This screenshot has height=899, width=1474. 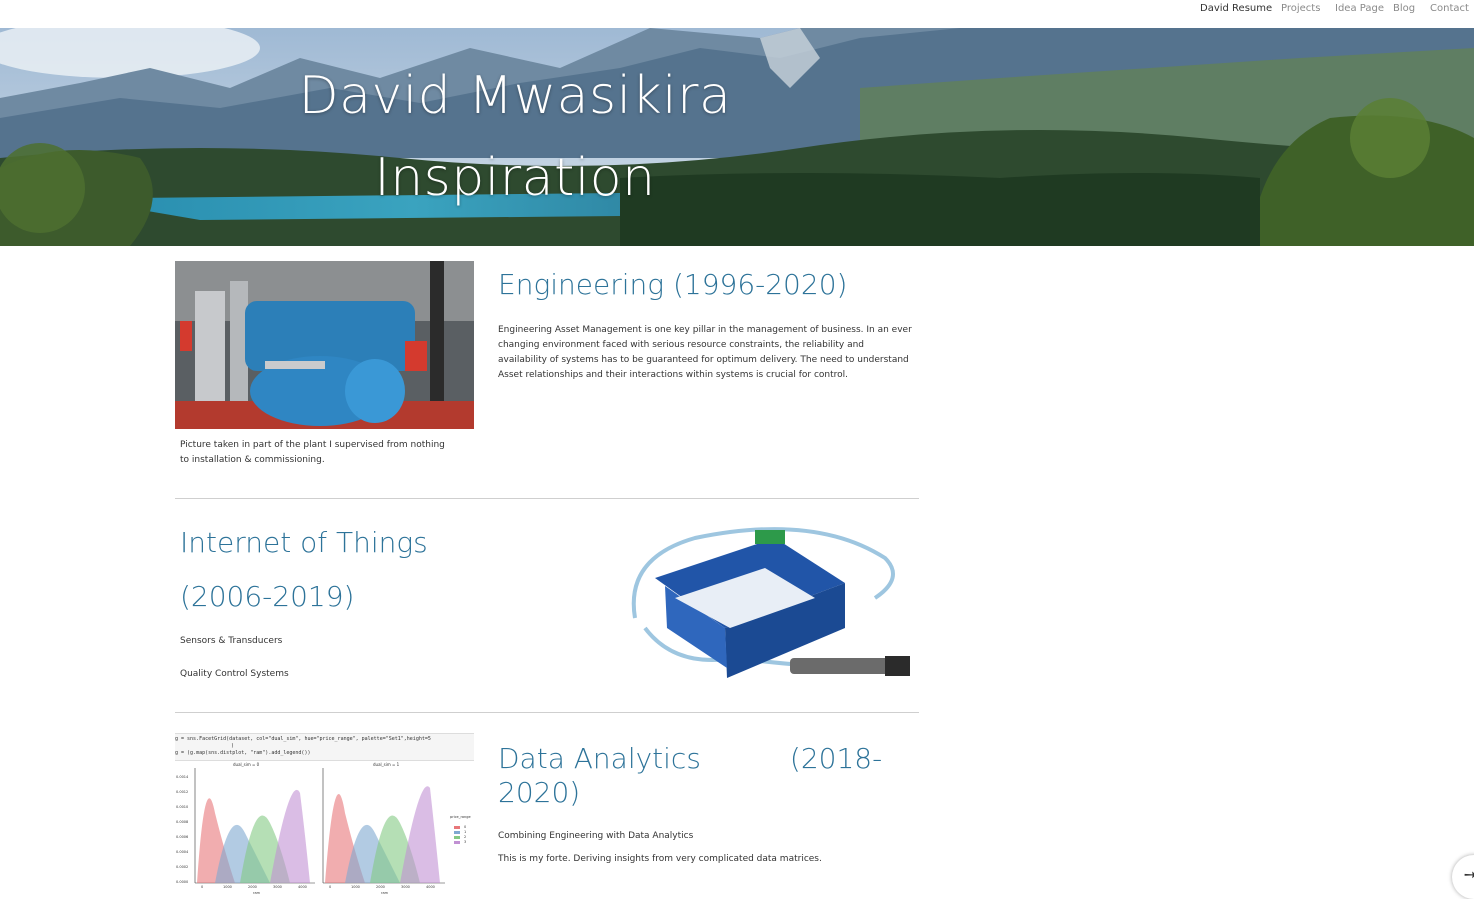 What do you see at coordinates (515, 96) in the screenshot?
I see `hero-title-name: David Mwasikira` at bounding box center [515, 96].